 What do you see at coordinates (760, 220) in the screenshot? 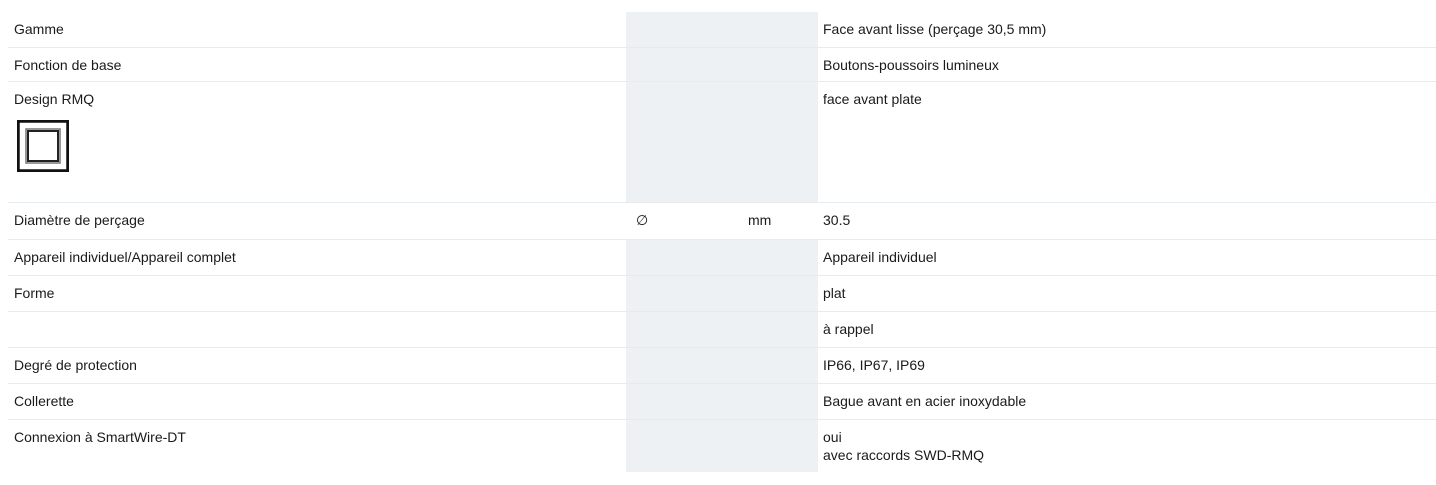
I see `row-unit: mm` at bounding box center [760, 220].